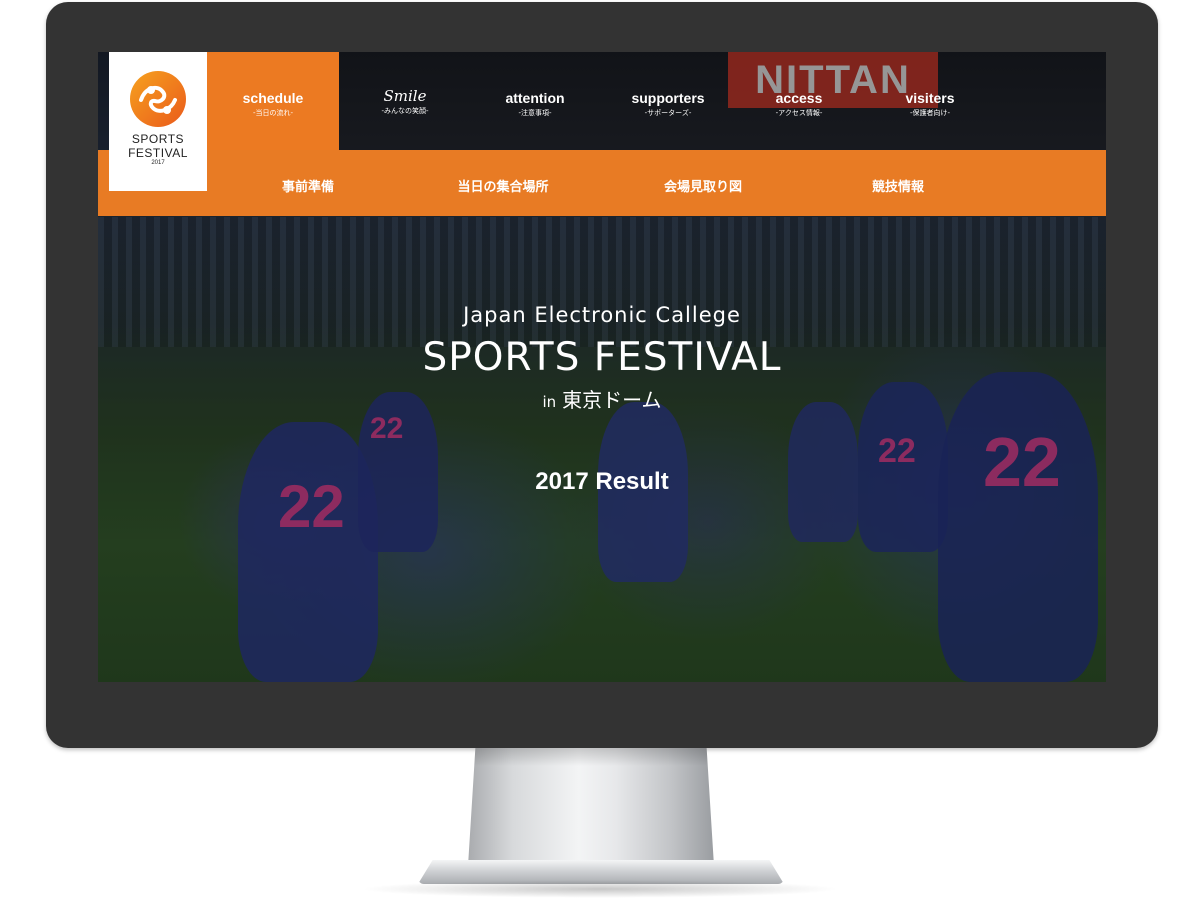 Image resolution: width=1181 pixels, height=909 pixels. I want to click on nav-label: Smile, so click(405, 96).